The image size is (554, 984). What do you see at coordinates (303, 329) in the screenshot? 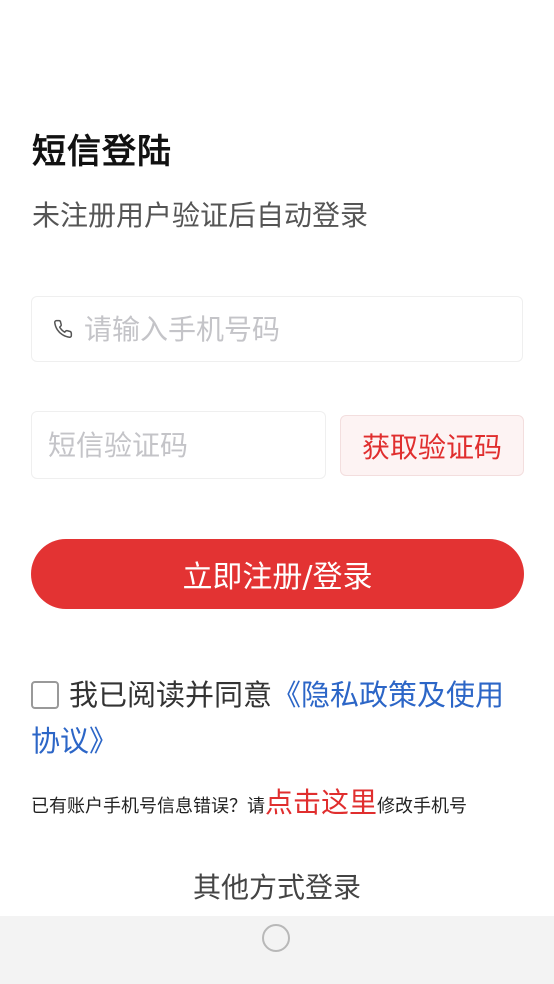
I see `phone-input` at bounding box center [303, 329].